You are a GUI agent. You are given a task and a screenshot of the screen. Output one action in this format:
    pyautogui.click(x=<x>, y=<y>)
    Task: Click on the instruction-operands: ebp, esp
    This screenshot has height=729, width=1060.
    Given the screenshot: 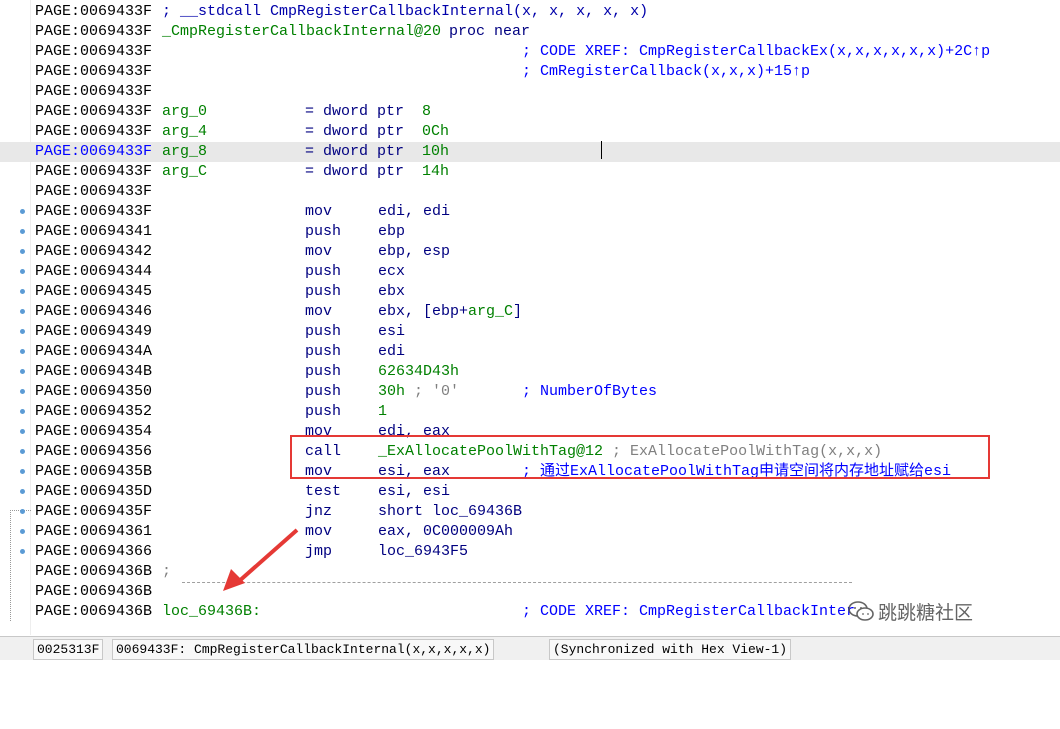 What is the action you would take?
    pyautogui.click(x=414, y=252)
    